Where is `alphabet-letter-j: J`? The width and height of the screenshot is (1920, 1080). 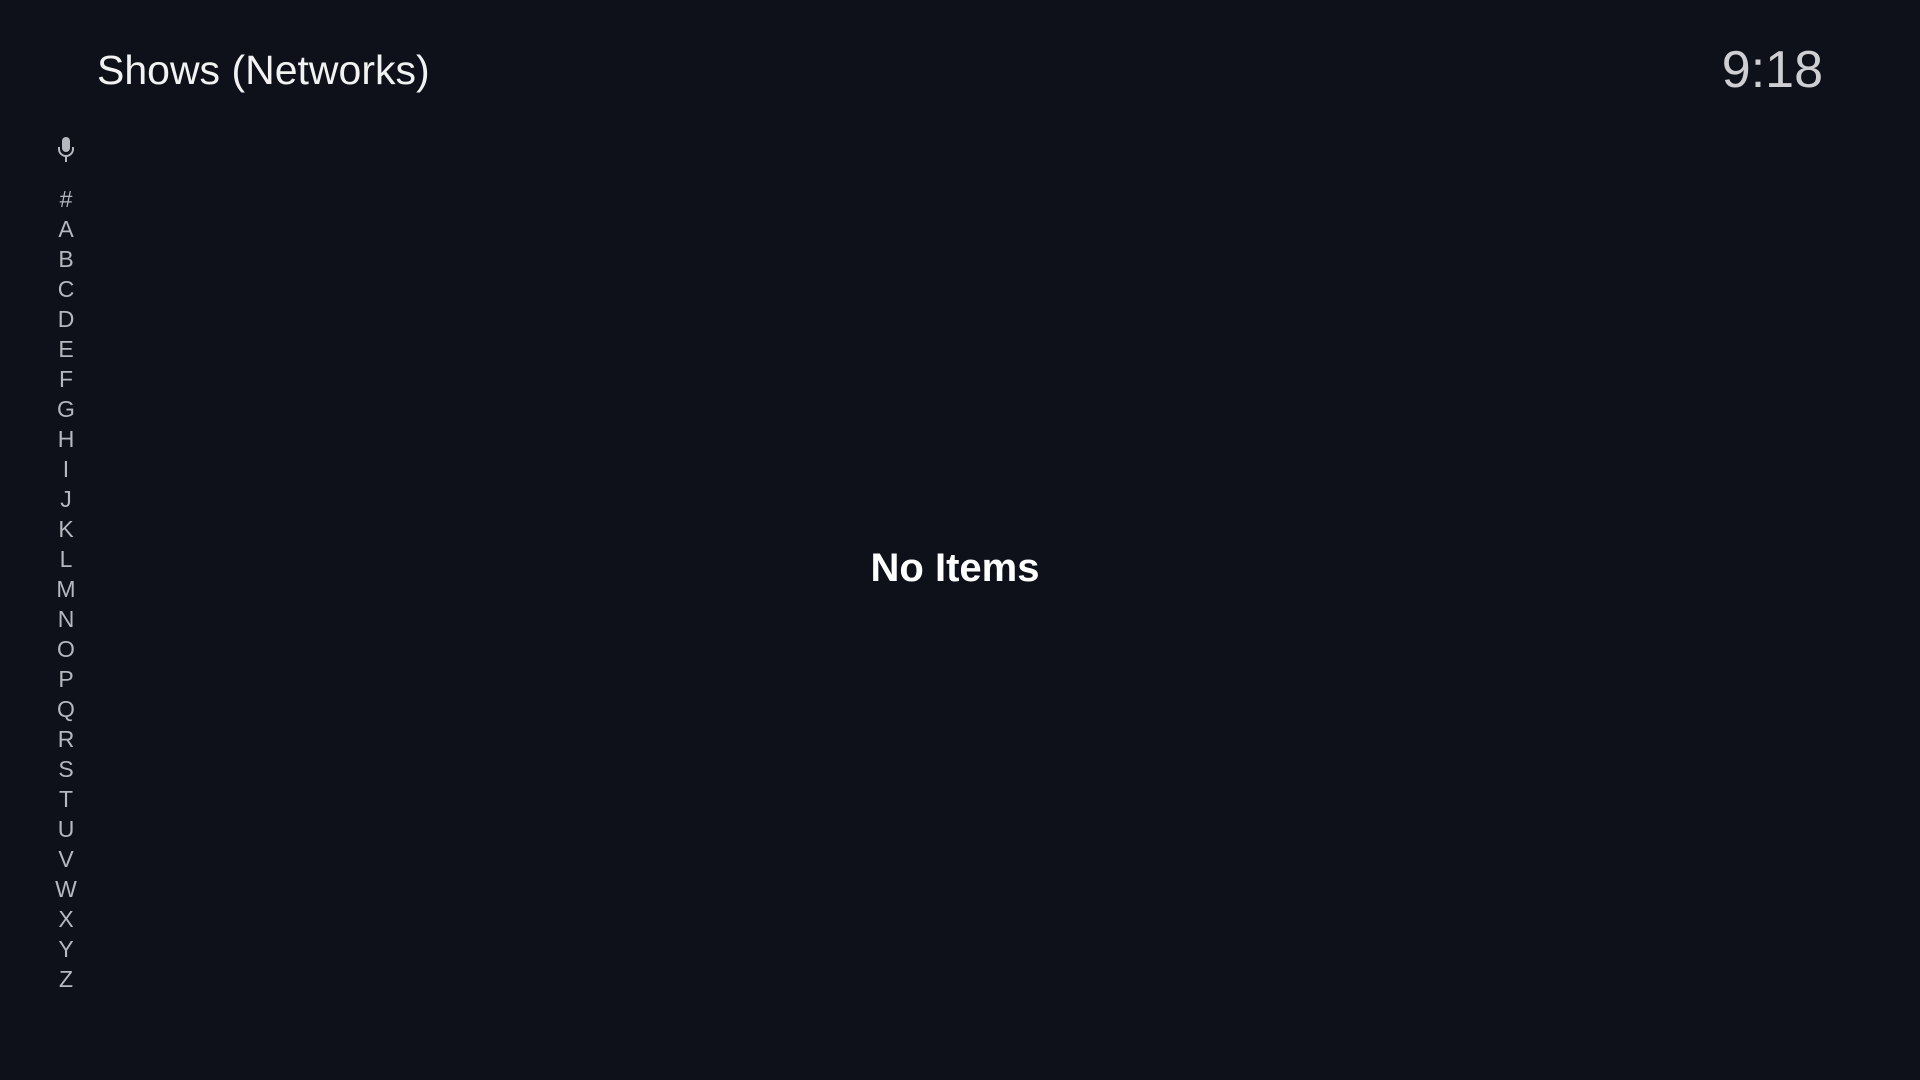 alphabet-letter-j: J is located at coordinates (66, 499).